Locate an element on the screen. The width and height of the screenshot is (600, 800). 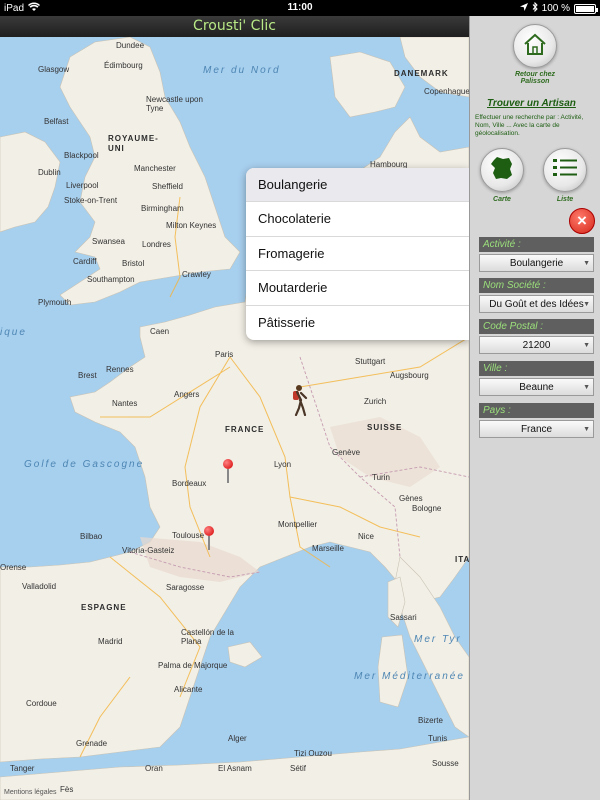
map-label: Grenade is located at coordinates (92, 743).